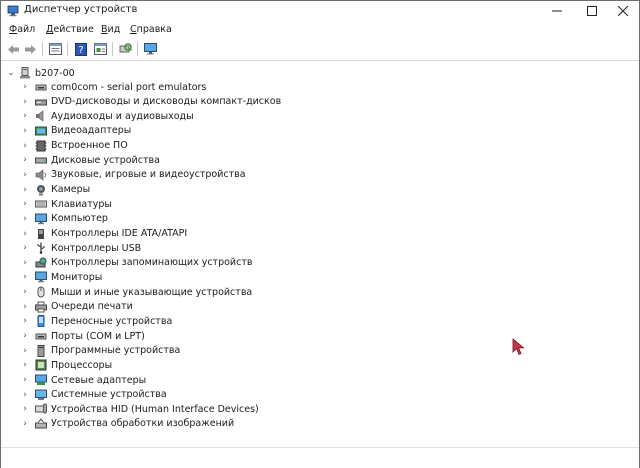 This screenshot has height=468, width=640. Describe the element at coordinates (82, 365) in the screenshot. I see `tree-category-label: Процессоры` at that location.